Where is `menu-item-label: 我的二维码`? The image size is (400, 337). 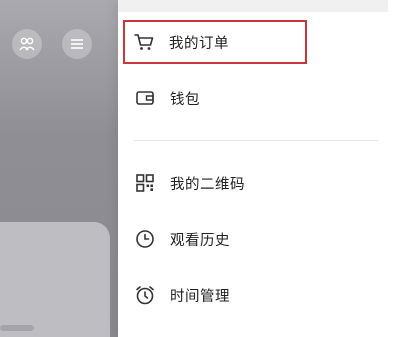
menu-item-label: 我的二维码 is located at coordinates (207, 184).